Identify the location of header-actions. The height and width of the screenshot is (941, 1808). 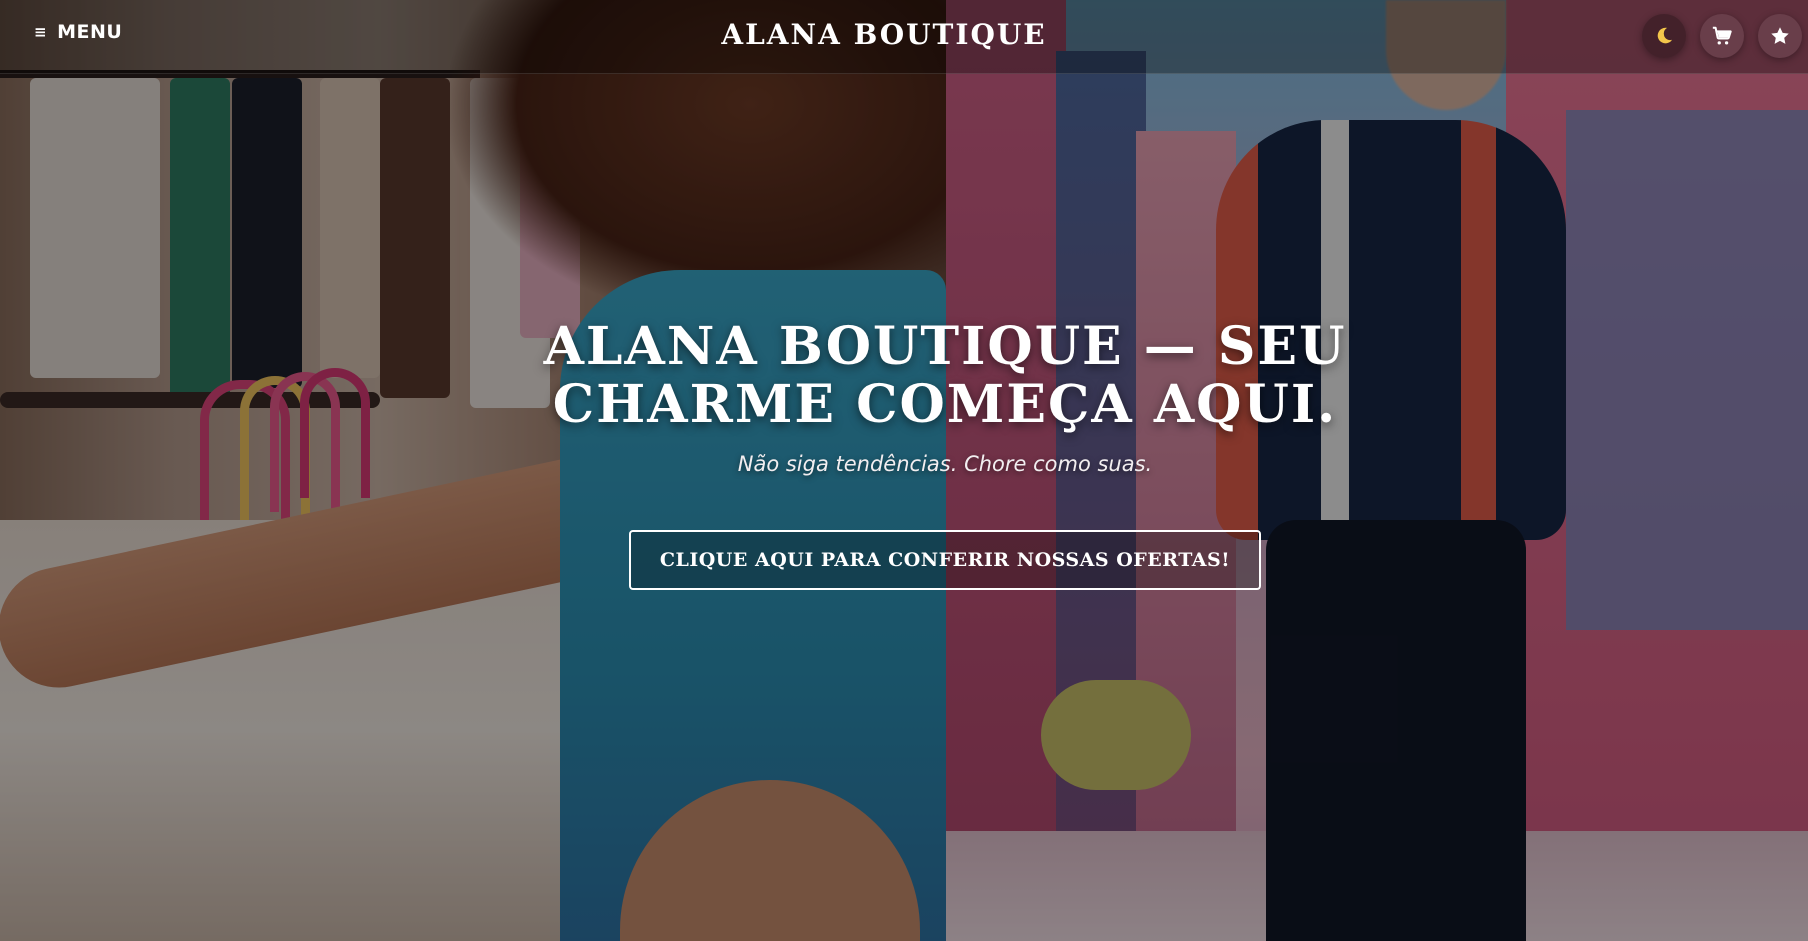
(1725, 36).